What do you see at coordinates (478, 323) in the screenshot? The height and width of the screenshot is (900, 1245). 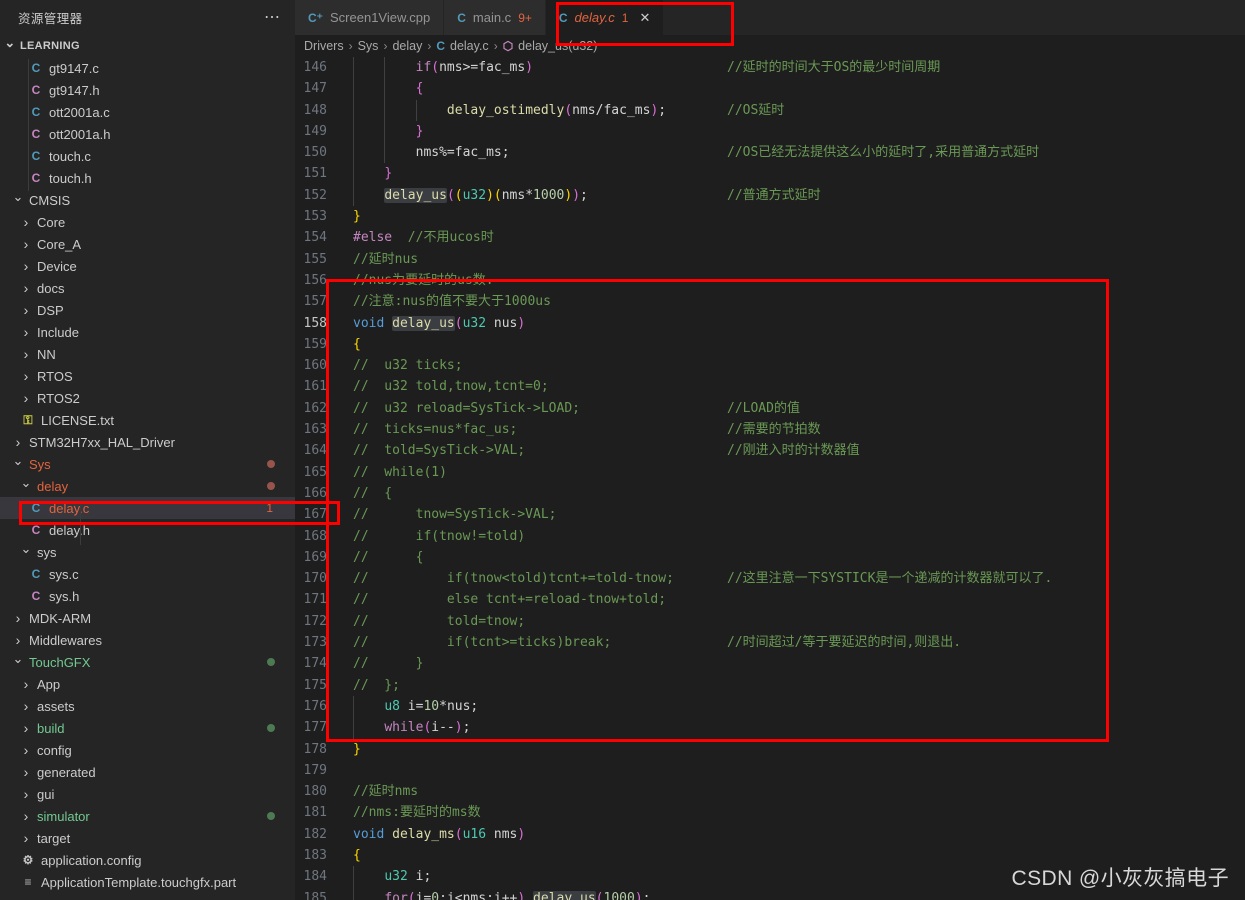 I see `code-token: u32` at bounding box center [478, 323].